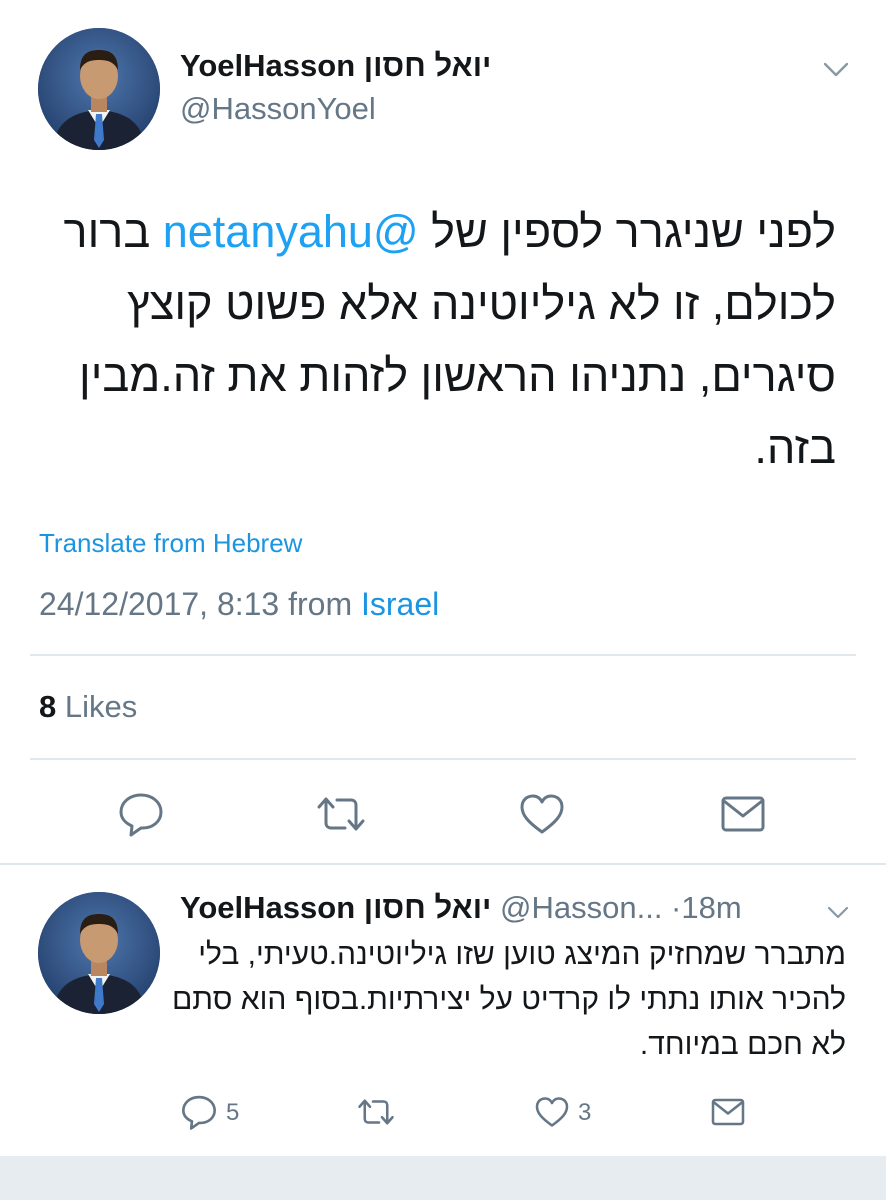 Image resolution: width=886 pixels, height=1200 pixels. I want to click on timeline-separator, so click(443, 1178).